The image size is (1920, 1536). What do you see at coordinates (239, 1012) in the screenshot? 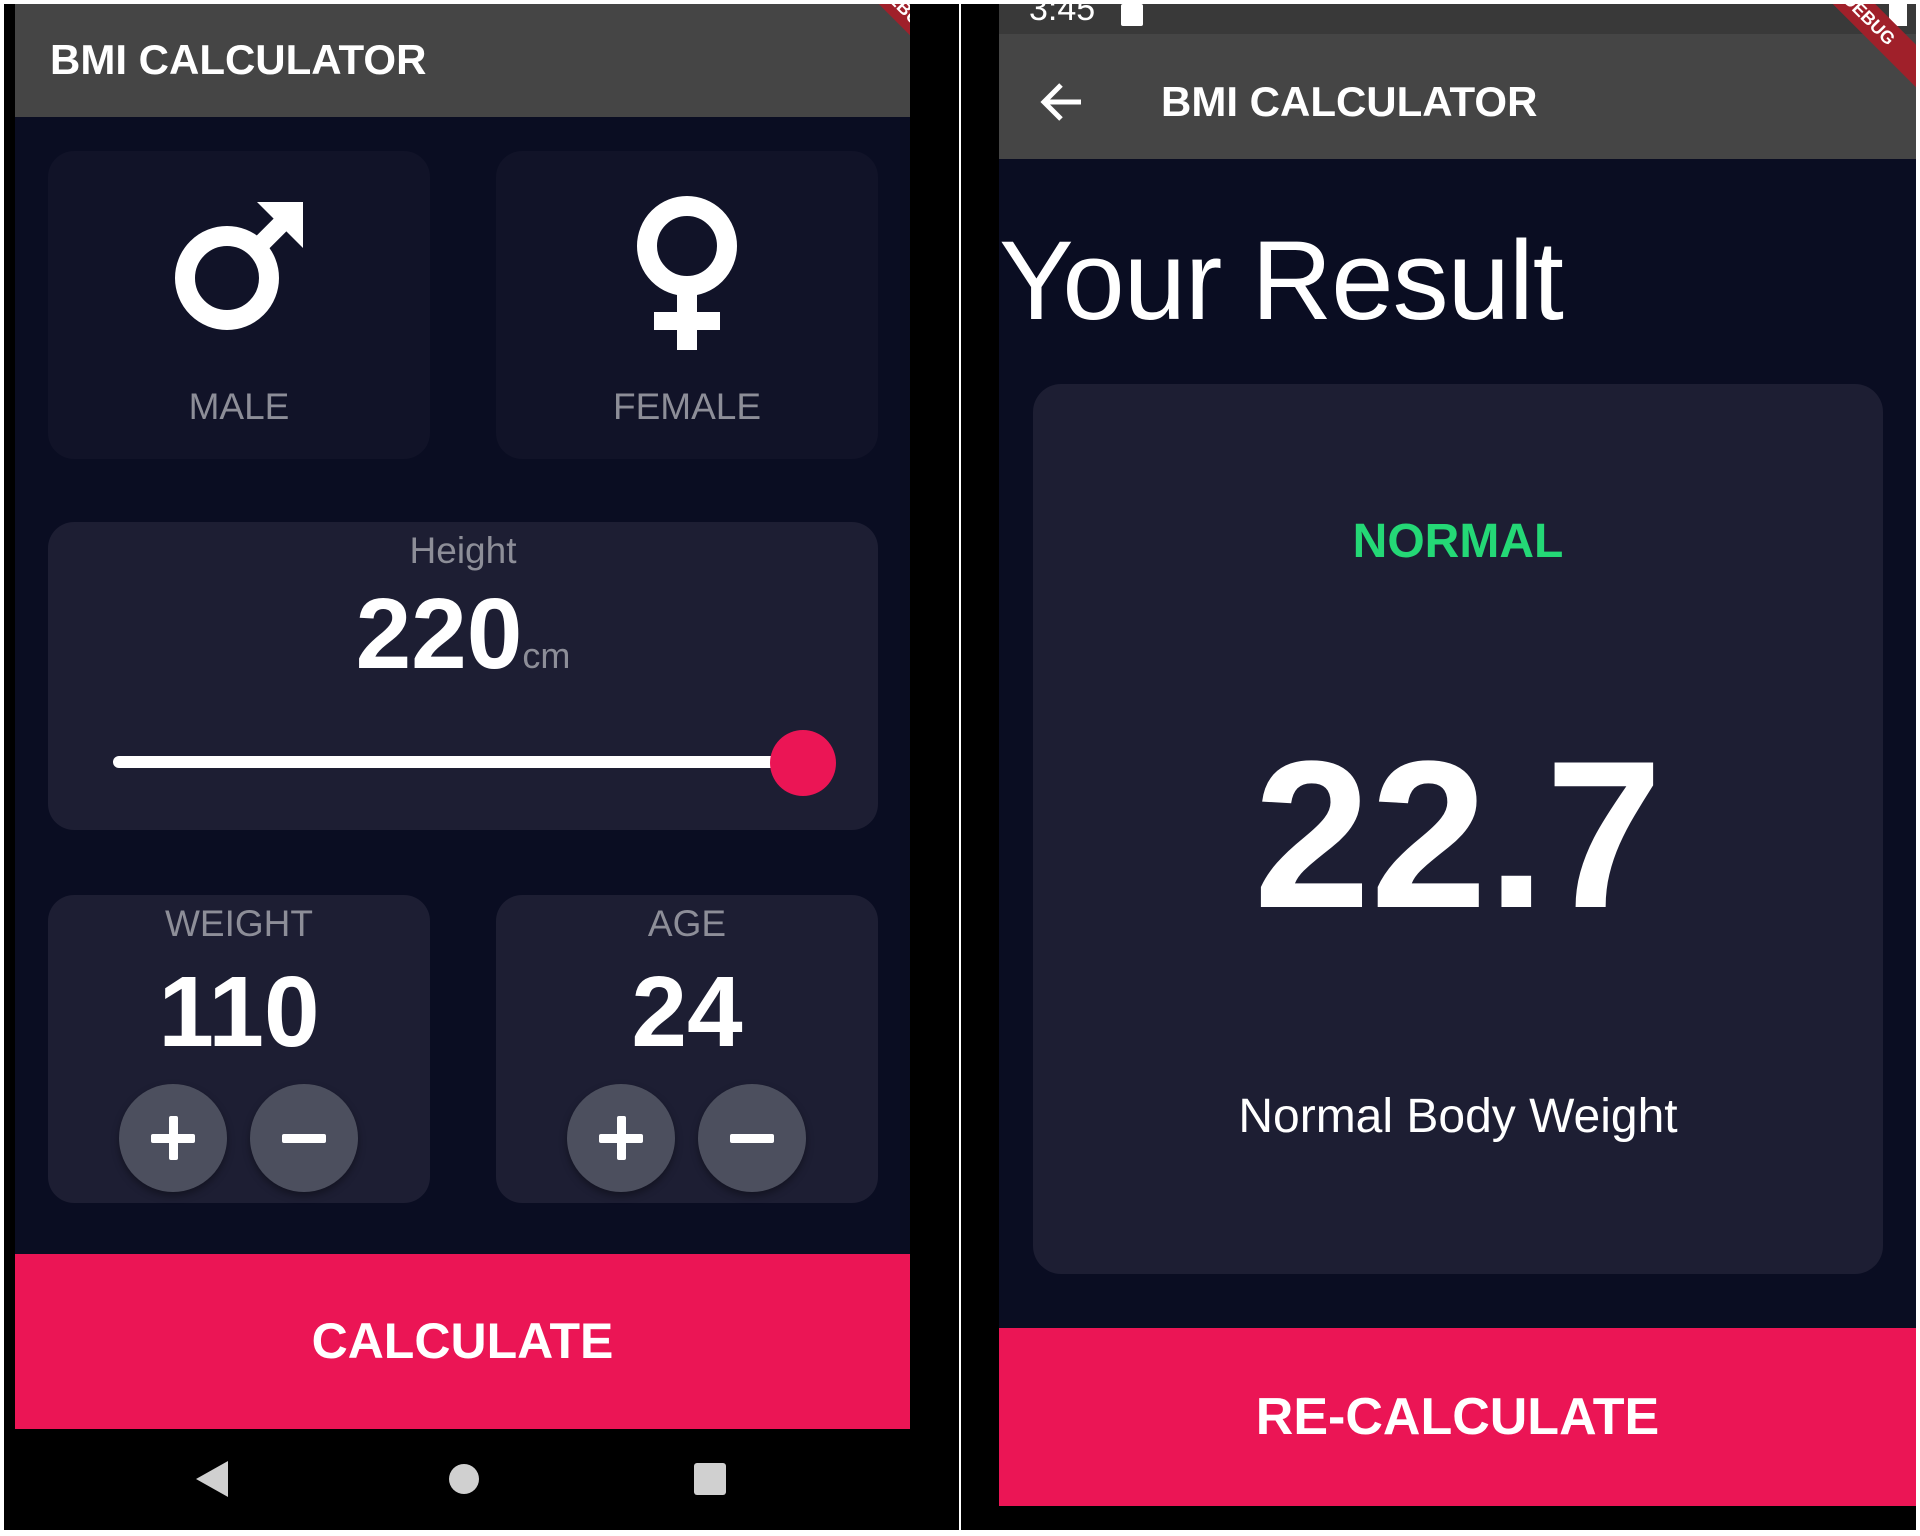
I see `weight-value: 110` at bounding box center [239, 1012].